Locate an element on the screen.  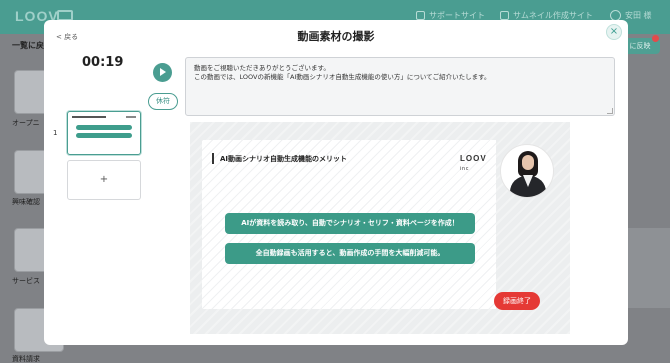
slide-title: AI動画シナリオ自動生成機能のメリット is located at coordinates (284, 159).